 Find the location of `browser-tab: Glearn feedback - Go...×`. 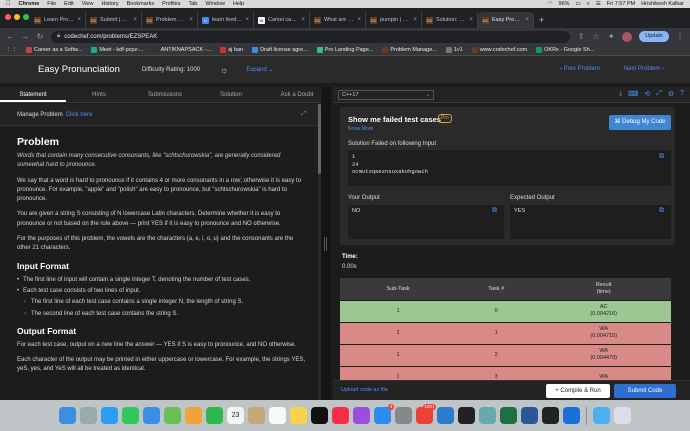

browser-tab: Glearn feedback - Go...× is located at coordinates (226, 20).